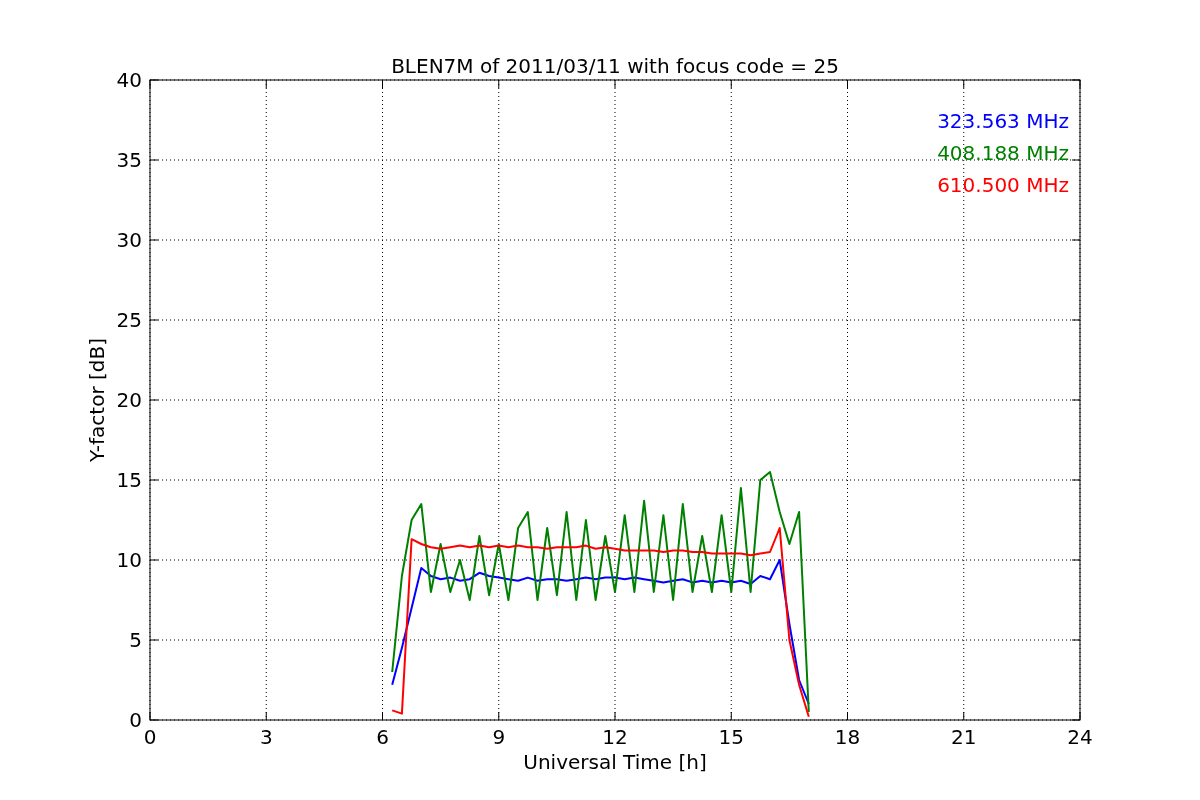 The height and width of the screenshot is (800, 1200). Describe the element at coordinates (135, 640) in the screenshot. I see `y-tick-label: 5` at that location.